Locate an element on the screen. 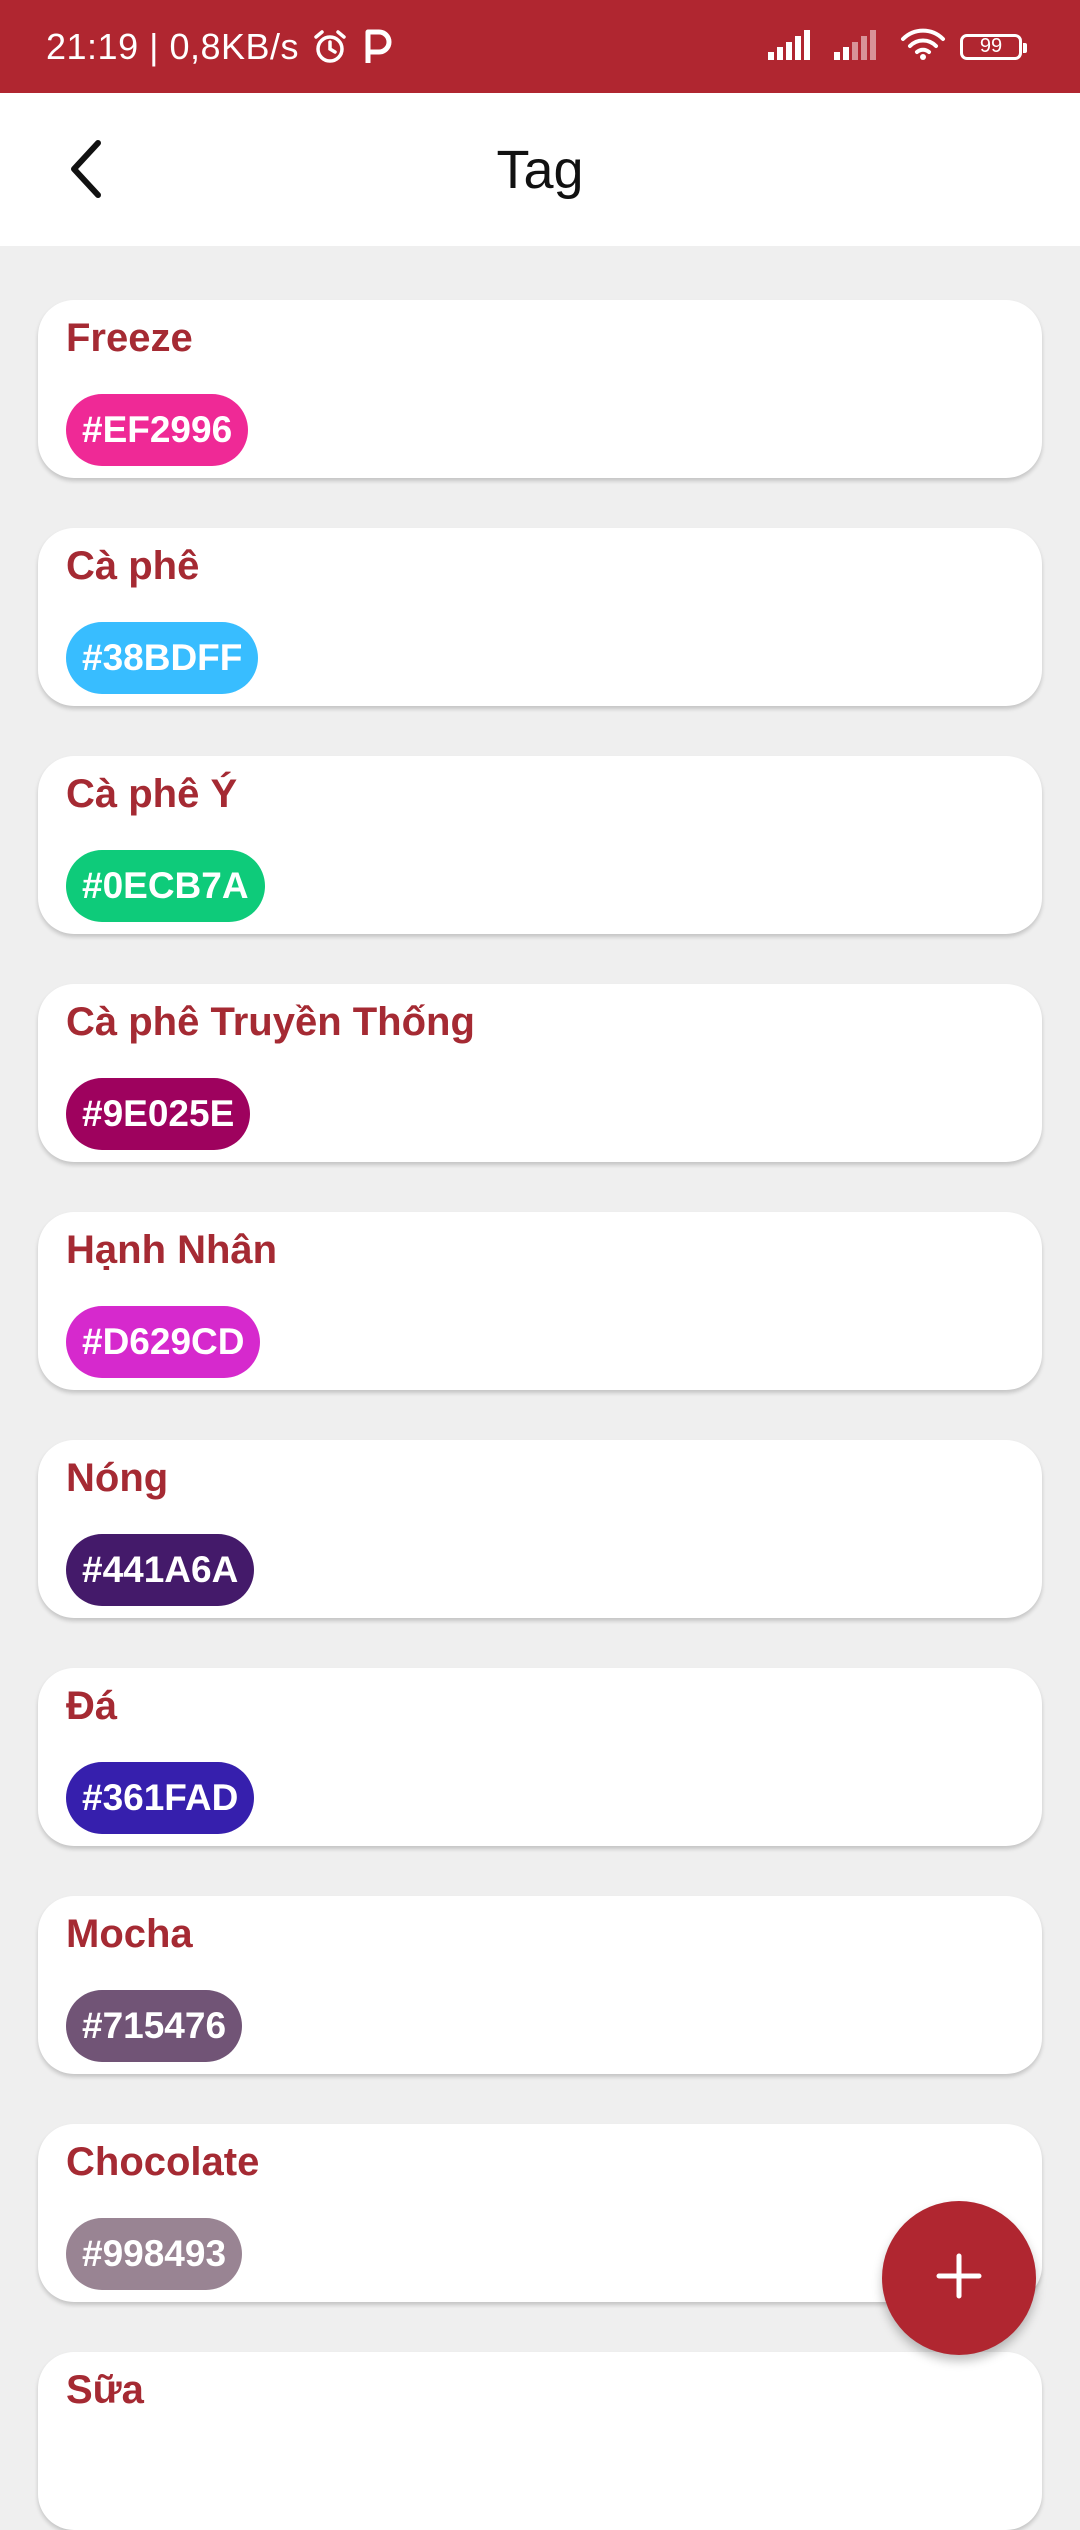 The height and width of the screenshot is (2530, 1080). add-tag-button is located at coordinates (959, 2278).